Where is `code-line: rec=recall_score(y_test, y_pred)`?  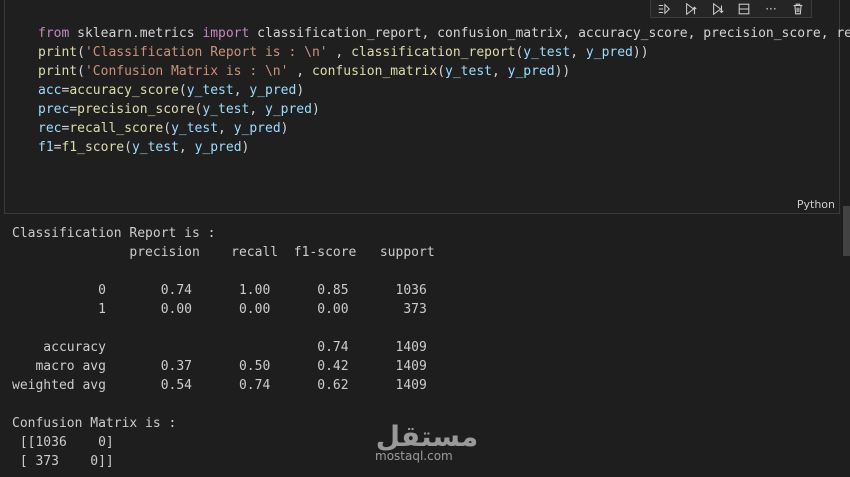 code-line: rec=recall_score(y_test, y_pred) is located at coordinates (444, 128).